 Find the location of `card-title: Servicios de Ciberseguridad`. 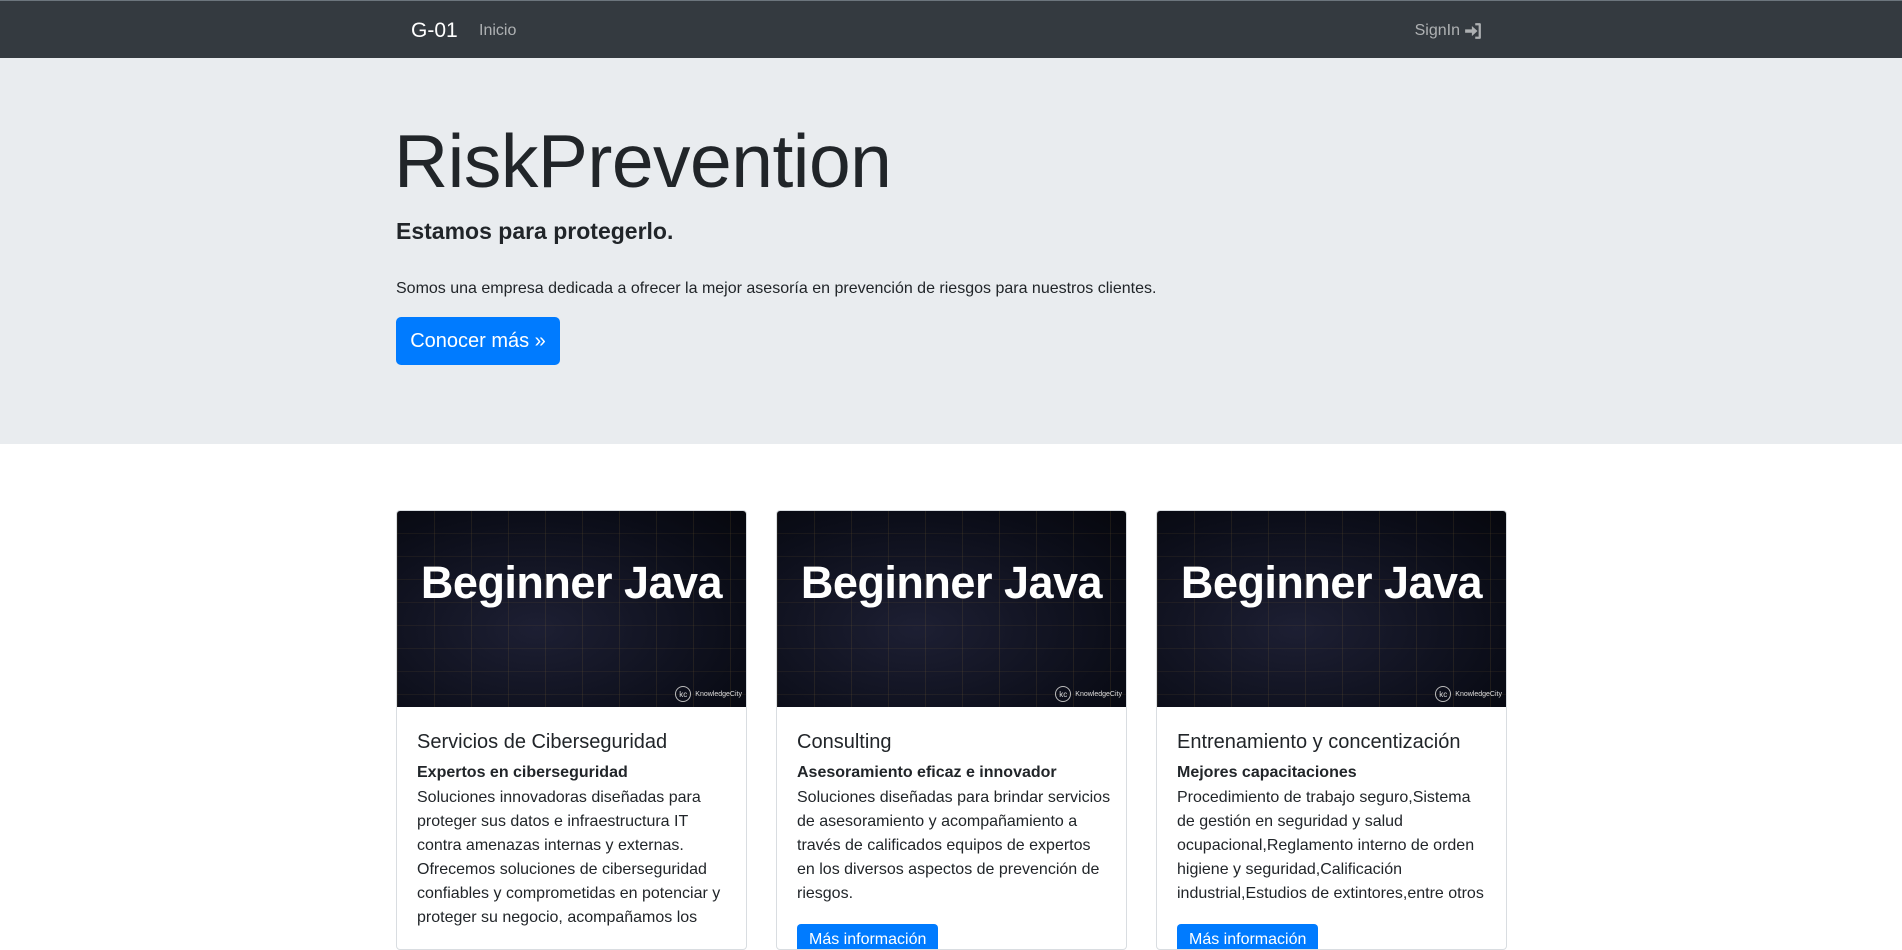

card-title: Servicios de Ciberseguridad is located at coordinates (542, 742).